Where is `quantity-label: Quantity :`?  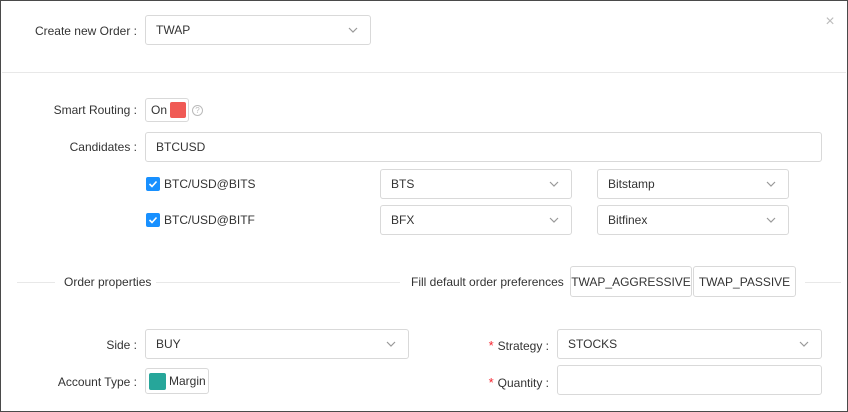 quantity-label: Quantity : is located at coordinates (523, 383).